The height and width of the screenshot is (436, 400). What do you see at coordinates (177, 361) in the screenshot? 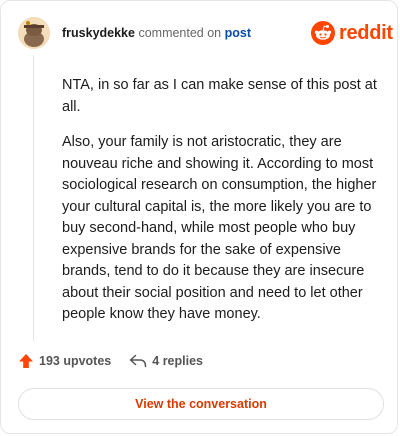
I see `reply-count: 4 replies` at bounding box center [177, 361].